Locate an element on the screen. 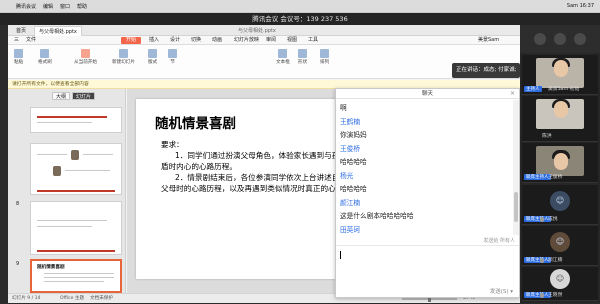 The width and height of the screenshot is (600, 304). close-icon: × is located at coordinates (512, 94).